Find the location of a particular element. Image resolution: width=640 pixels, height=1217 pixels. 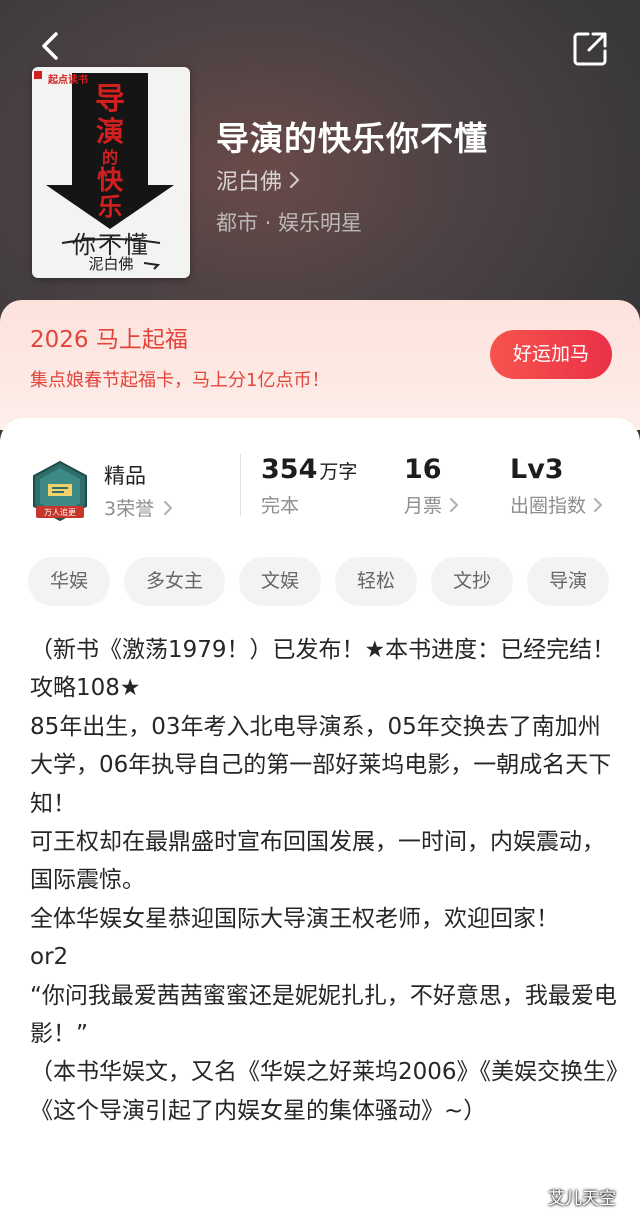

promo-title: 2026 马上起福 is located at coordinates (109, 340).